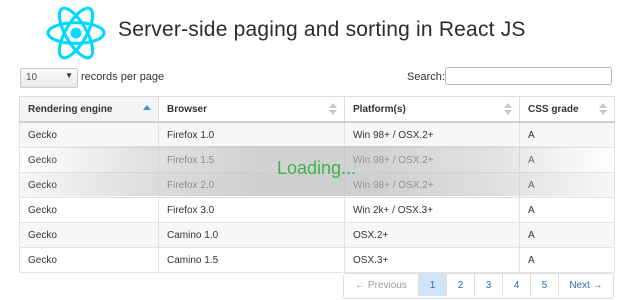 This screenshot has height=300, width=640. Describe the element at coordinates (251, 109) in the screenshot. I see `column-header-browser: Browser` at that location.